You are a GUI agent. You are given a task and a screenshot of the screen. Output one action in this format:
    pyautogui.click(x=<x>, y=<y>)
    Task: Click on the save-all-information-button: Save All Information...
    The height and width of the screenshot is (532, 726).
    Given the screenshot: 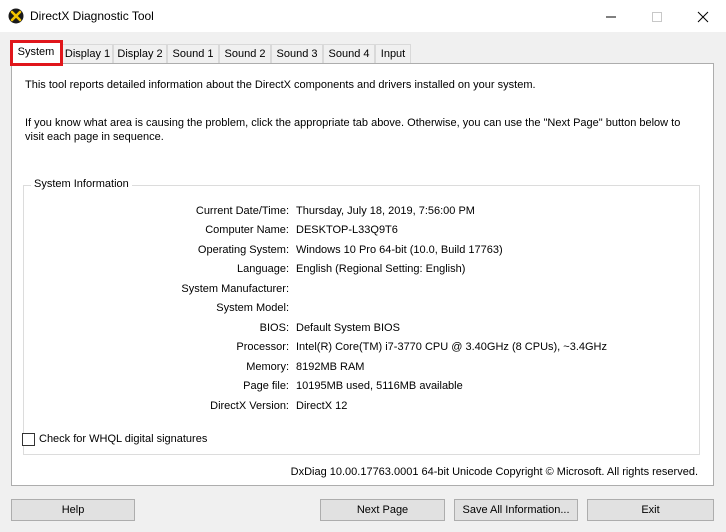 What is the action you would take?
    pyautogui.click(x=516, y=510)
    